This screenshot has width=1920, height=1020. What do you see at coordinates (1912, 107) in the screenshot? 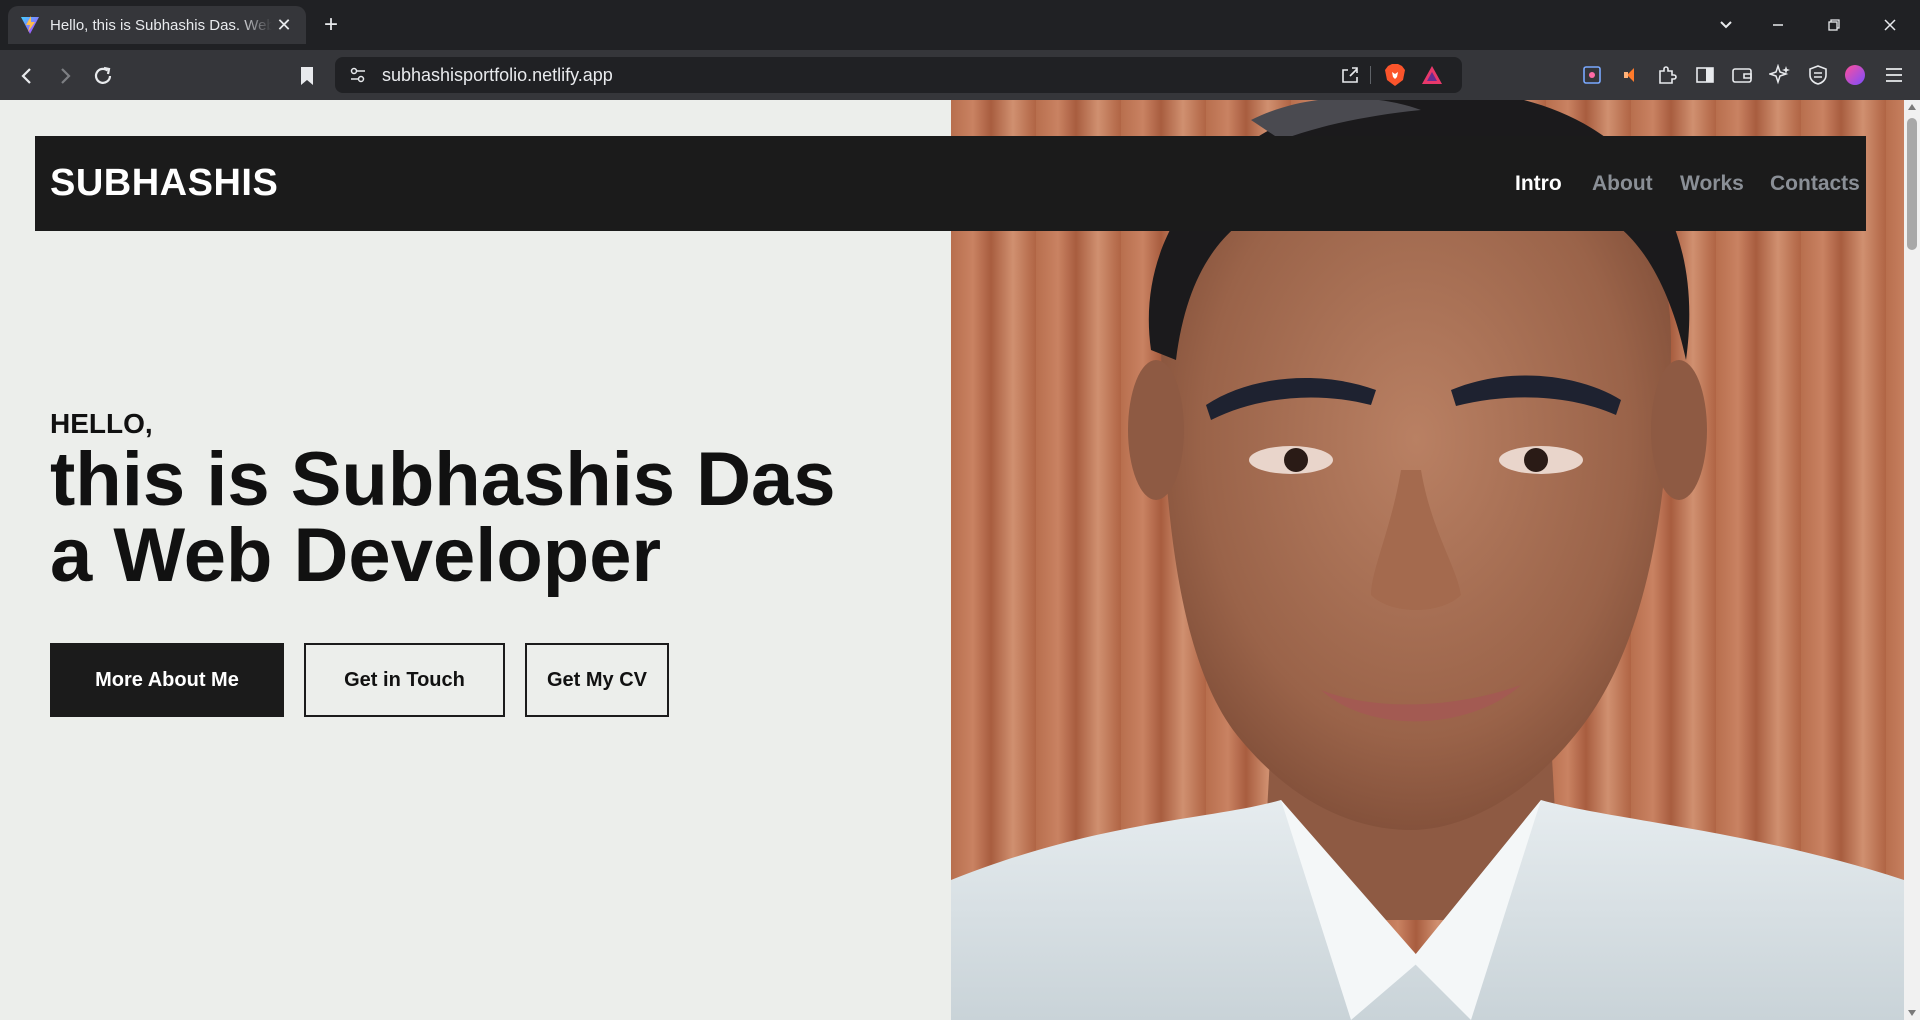
I see `scroll-up-arrow-icon` at bounding box center [1912, 107].